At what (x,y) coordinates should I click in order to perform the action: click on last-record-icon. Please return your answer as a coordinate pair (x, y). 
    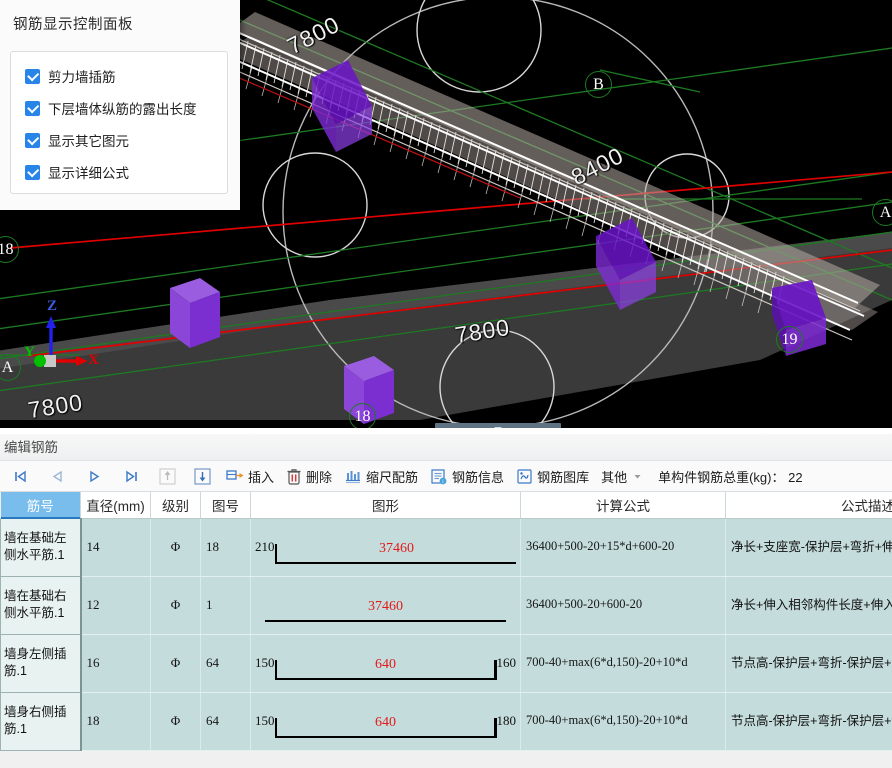
    Looking at the image, I should click on (131, 476).